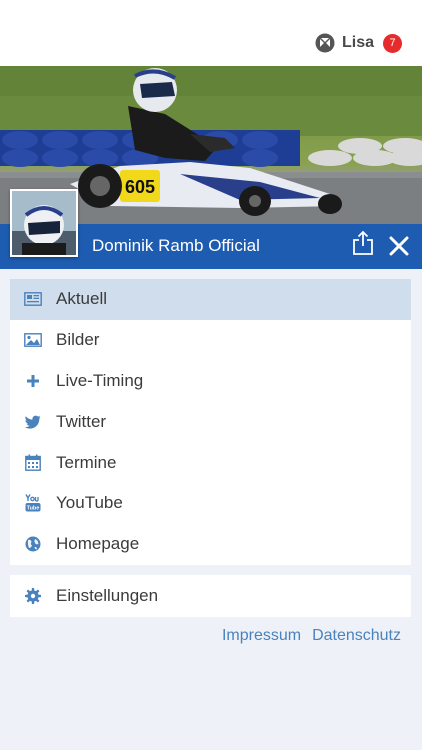 The image size is (422, 750). Describe the element at coordinates (89, 503) in the screenshot. I see `menu-item-label: YouTube` at that location.